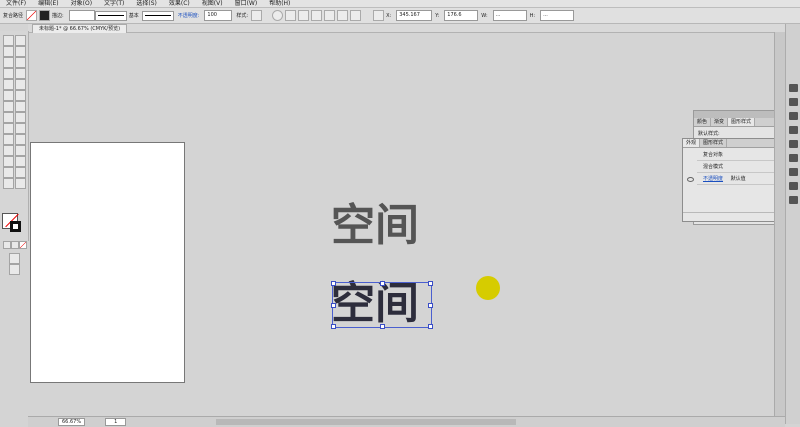 The width and height of the screenshot is (800, 427). I want to click on dock-gradient-icon, so click(793, 144).